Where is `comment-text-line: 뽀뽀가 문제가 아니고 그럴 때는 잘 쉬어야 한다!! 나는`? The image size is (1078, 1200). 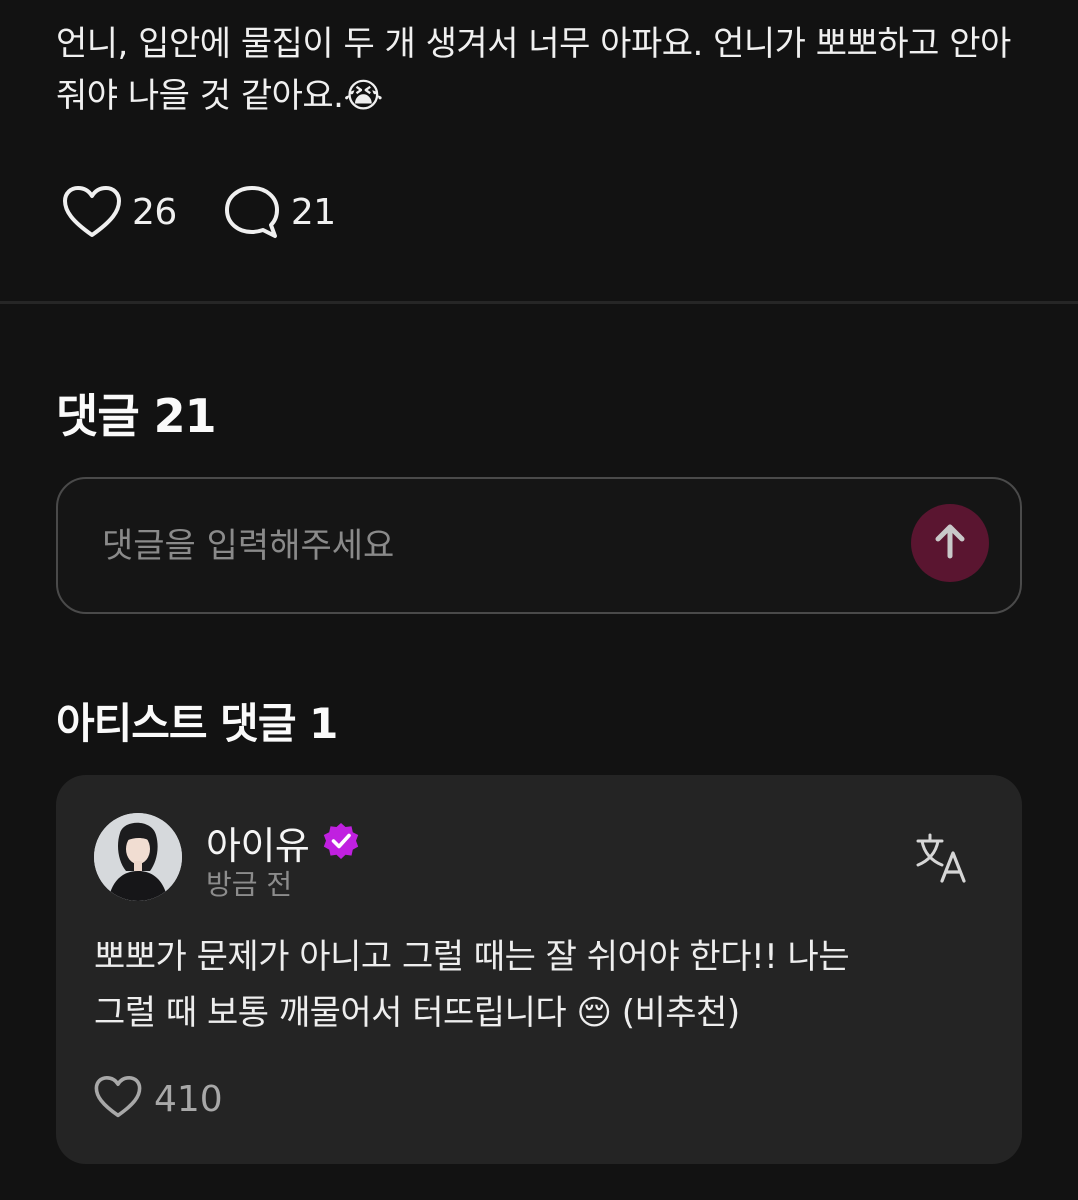 comment-text-line: 뽀뽀가 문제가 아니고 그럴 때는 잘 쉬어야 한다!! 나는 is located at coordinates (472, 957).